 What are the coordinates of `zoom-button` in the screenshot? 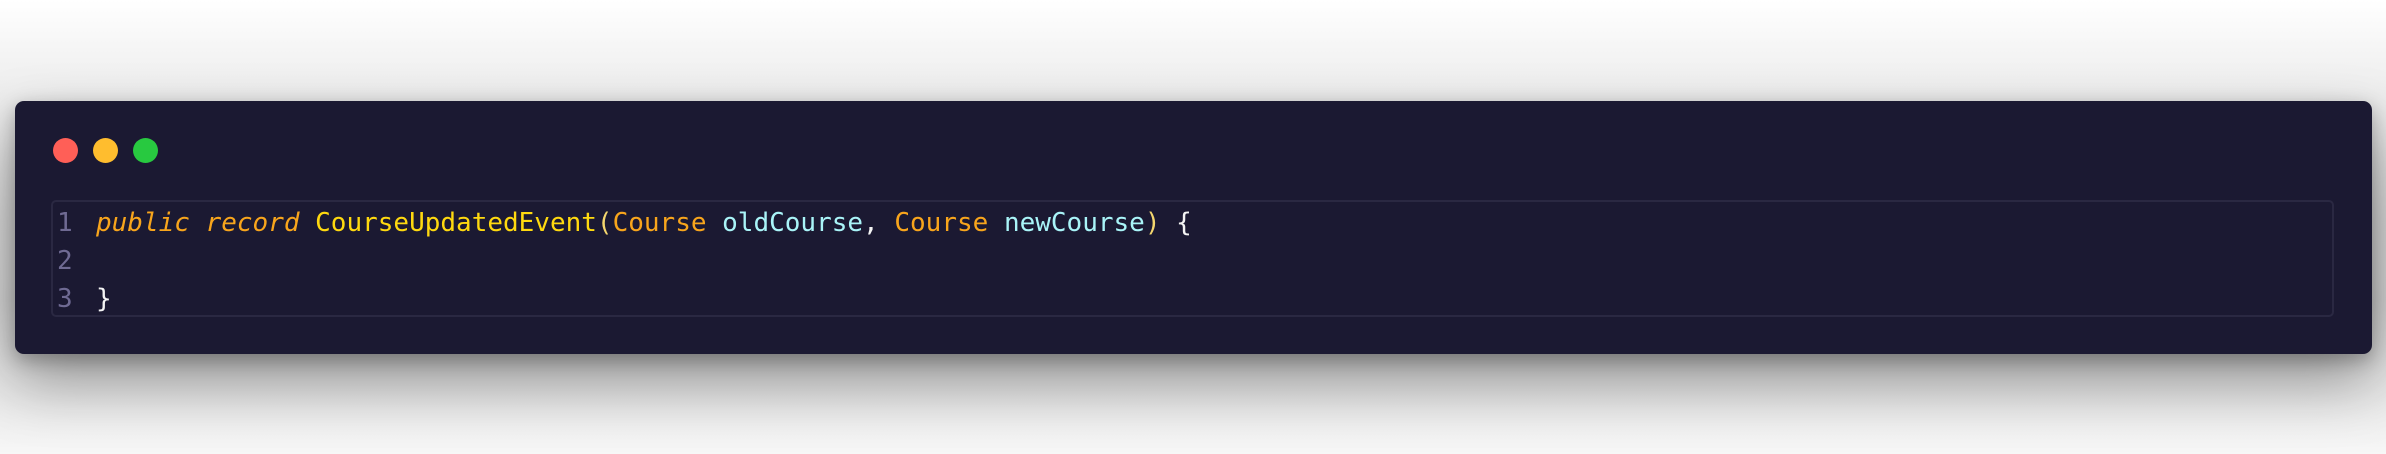 It's located at (145, 150).